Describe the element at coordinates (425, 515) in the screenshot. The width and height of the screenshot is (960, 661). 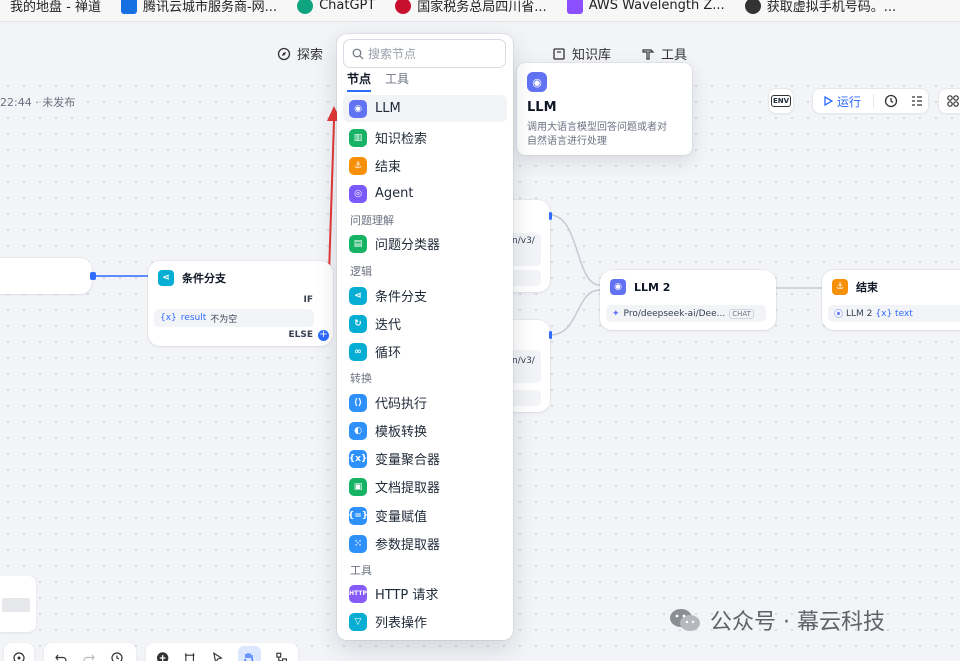
I see `node-option-variable-assign: {=} 变量赋值` at that location.